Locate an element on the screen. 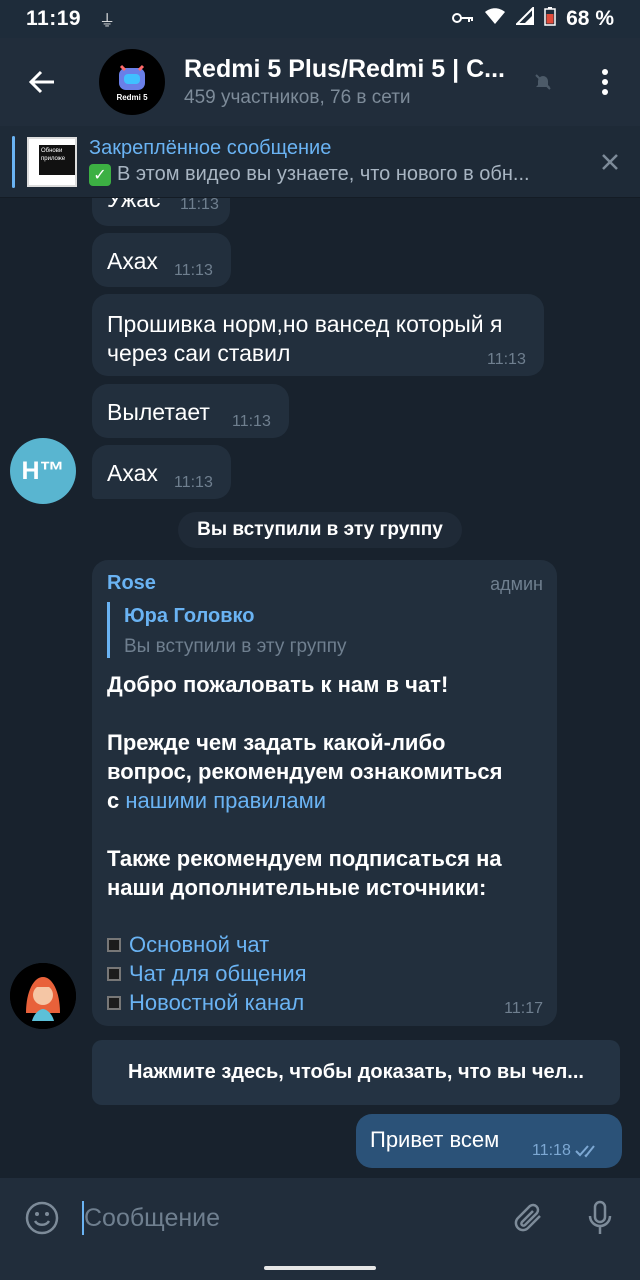 The image size is (640, 1280). more-menu-button is located at coordinates (605, 82).